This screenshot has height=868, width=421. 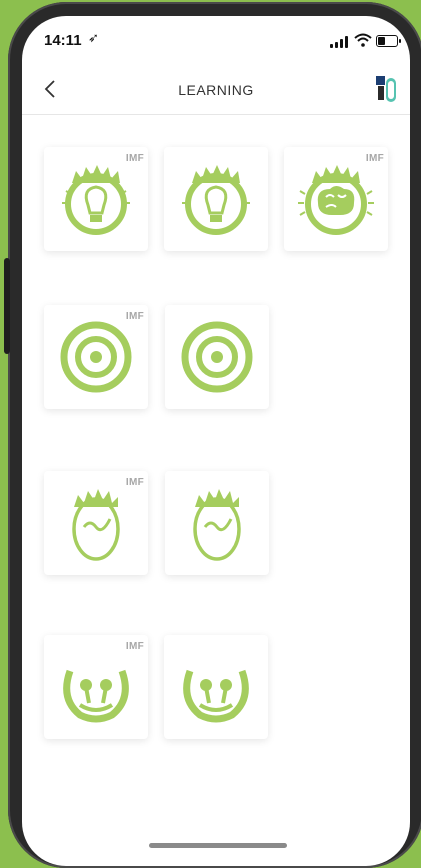 I want to click on side-button, so click(x=7, y=306).